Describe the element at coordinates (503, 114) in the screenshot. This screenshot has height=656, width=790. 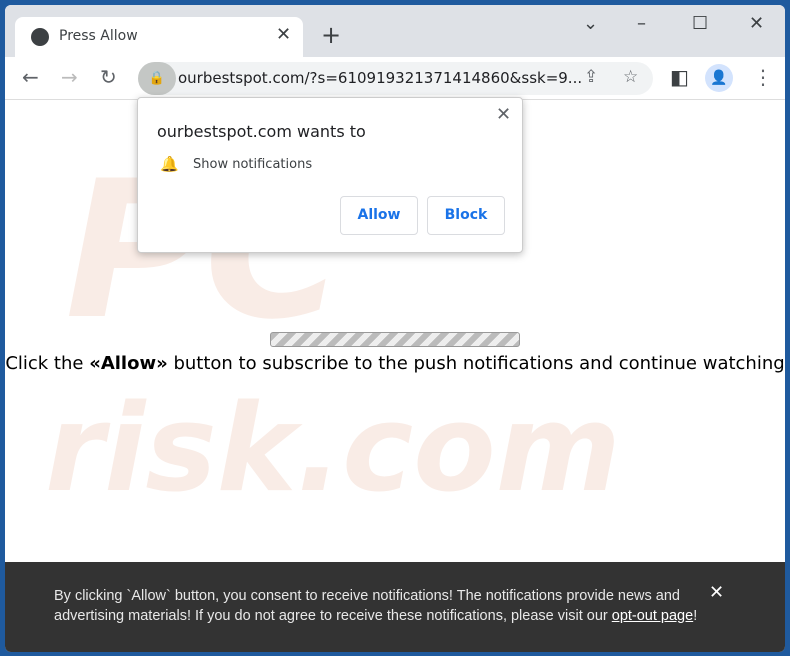
I see `popup-close-icon: ✕` at that location.